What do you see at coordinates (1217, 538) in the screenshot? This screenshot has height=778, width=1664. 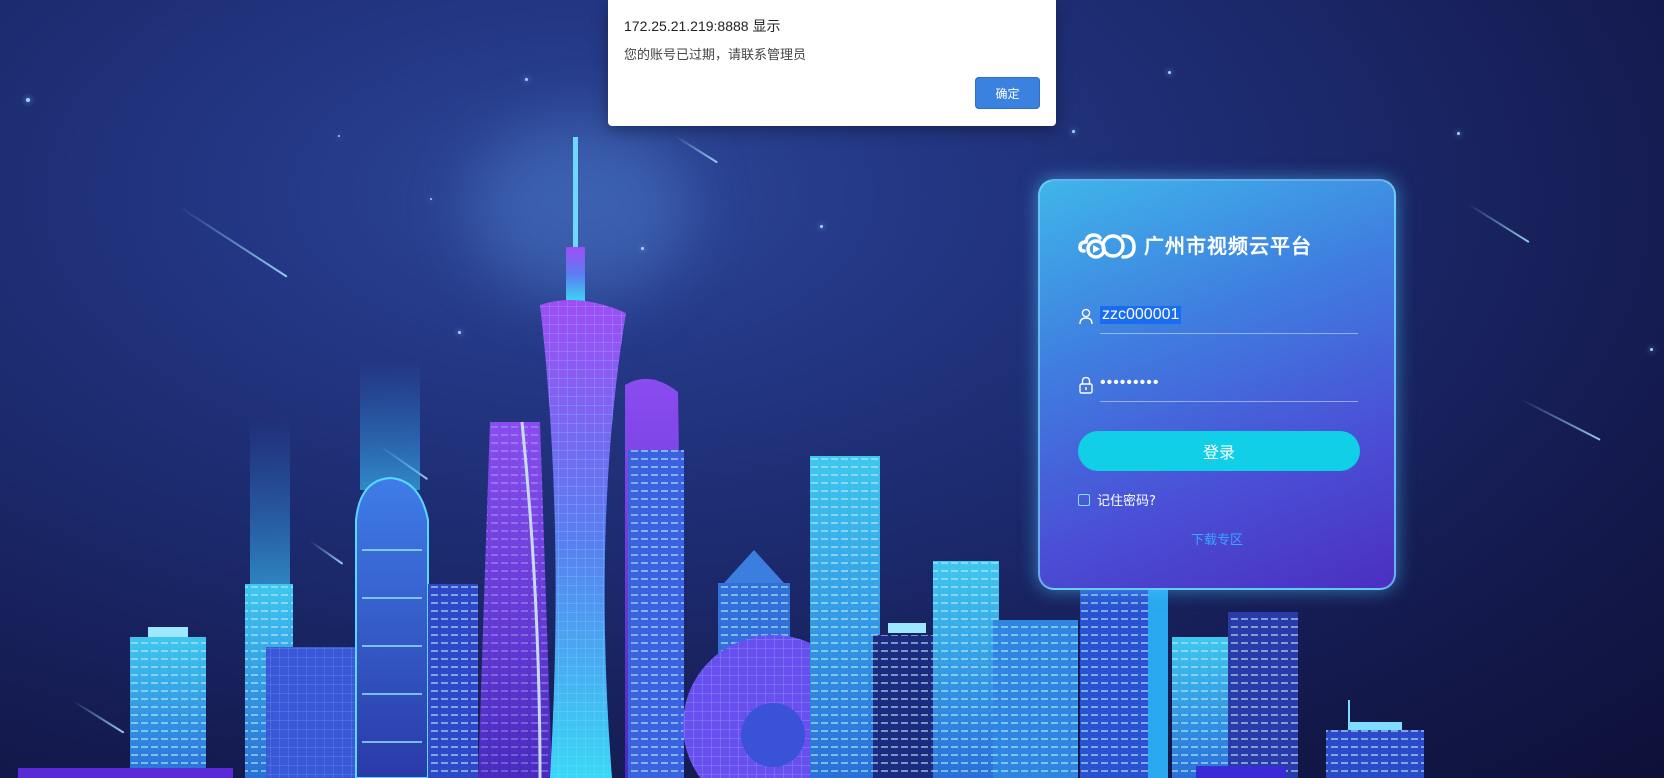 I see `download-link: 下载专区` at bounding box center [1217, 538].